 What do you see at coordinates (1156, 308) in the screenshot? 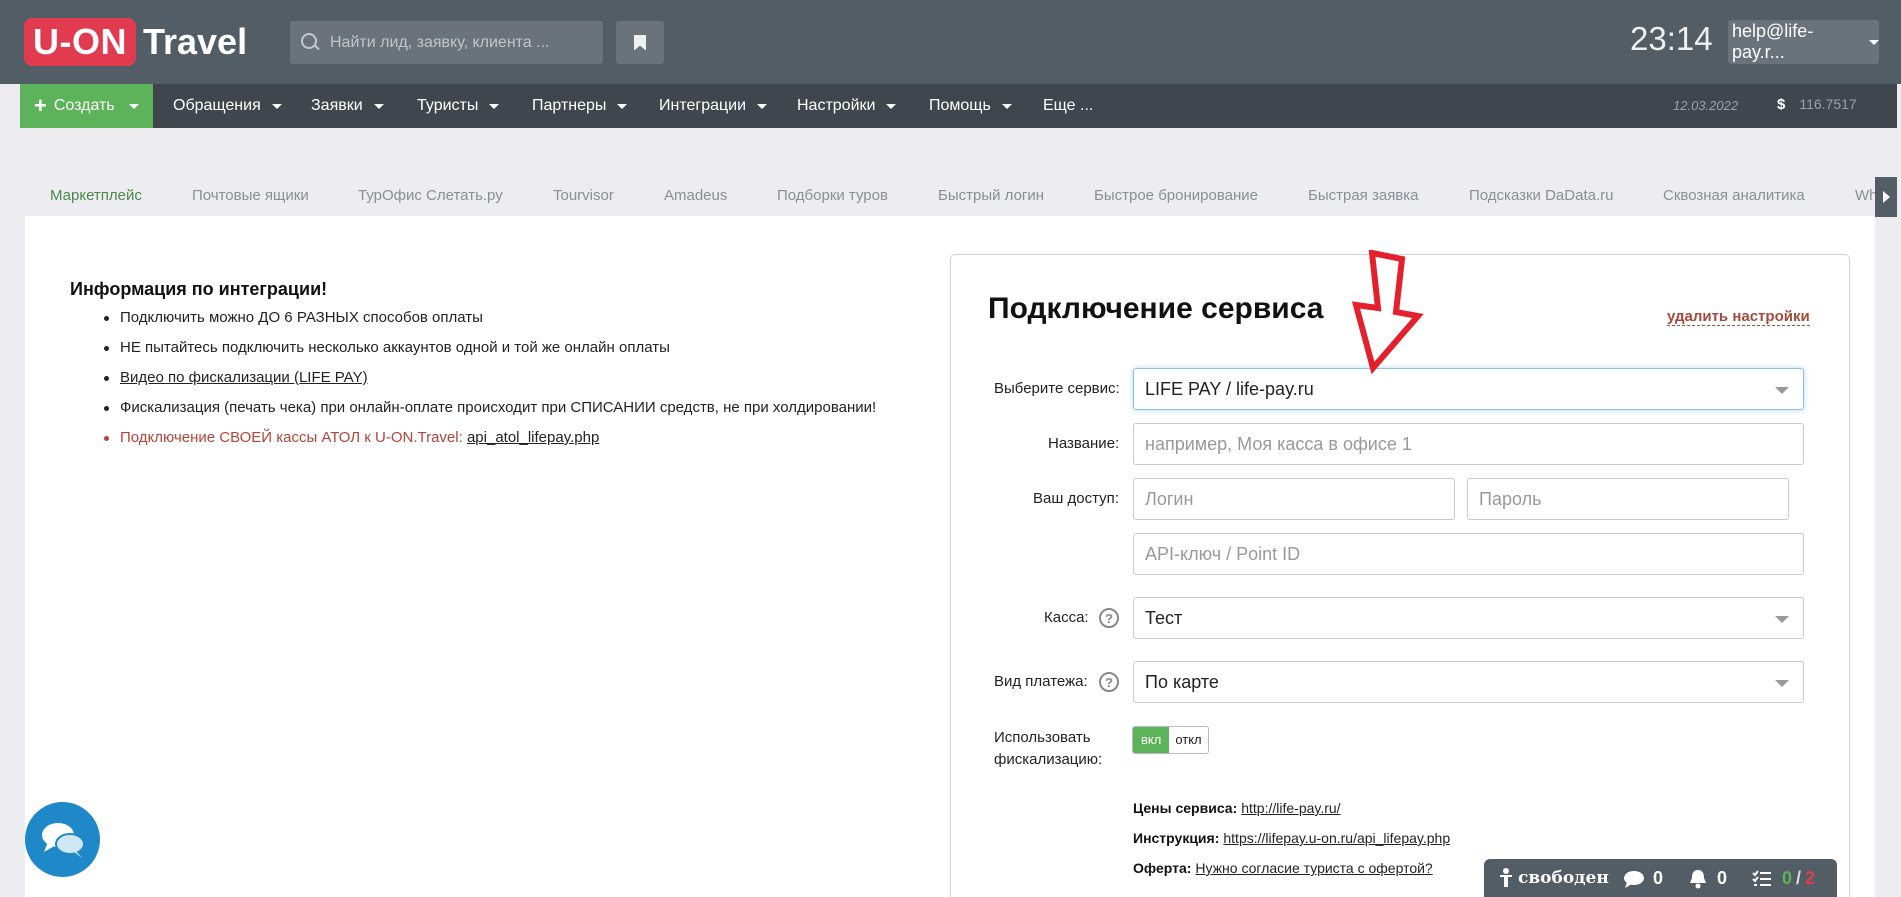
I see `card-title: Подключение сервиса` at bounding box center [1156, 308].